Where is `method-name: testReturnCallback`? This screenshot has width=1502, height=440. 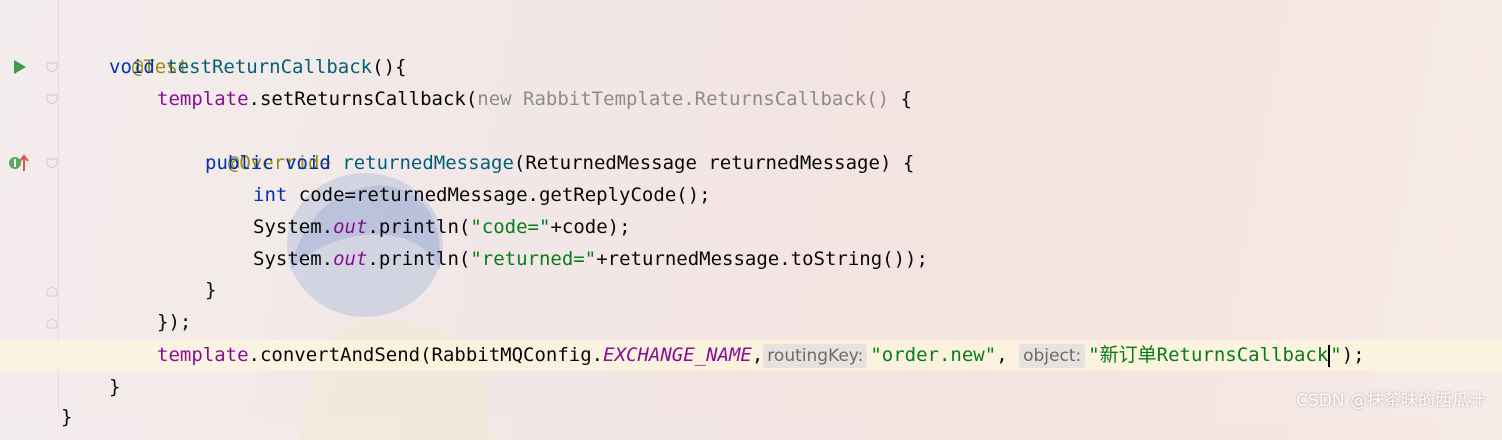 method-name: testReturnCallback is located at coordinates (269, 67).